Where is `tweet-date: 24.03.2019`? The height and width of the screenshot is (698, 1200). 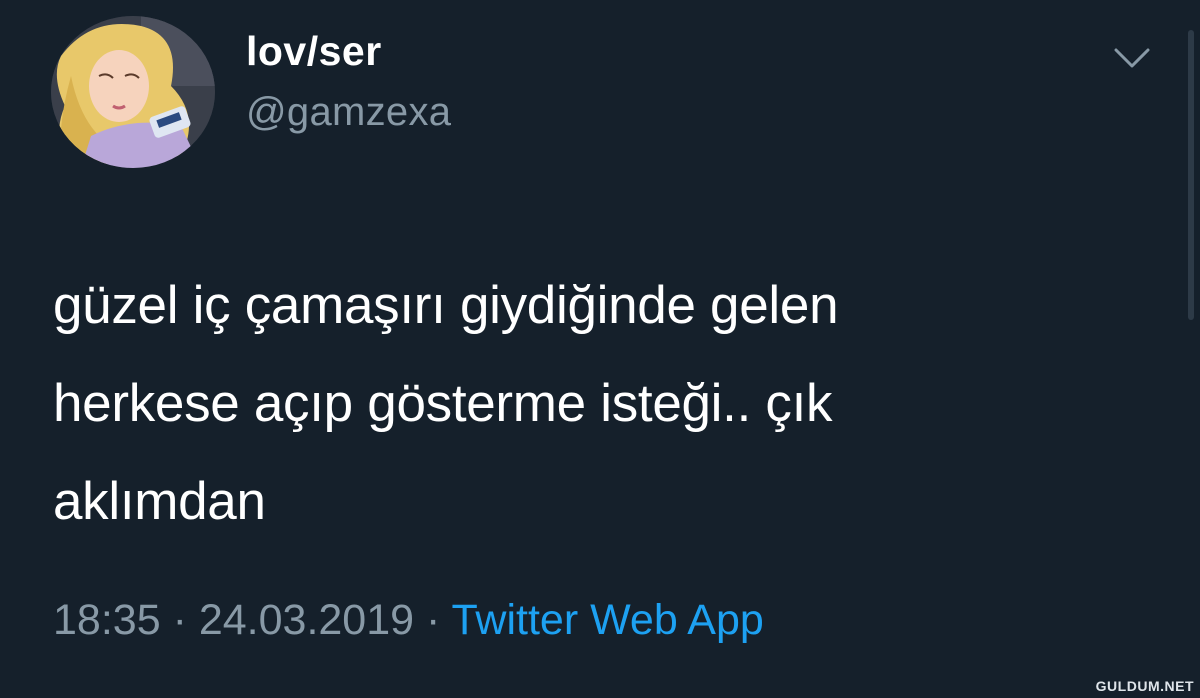 tweet-date: 24.03.2019 is located at coordinates (306, 620).